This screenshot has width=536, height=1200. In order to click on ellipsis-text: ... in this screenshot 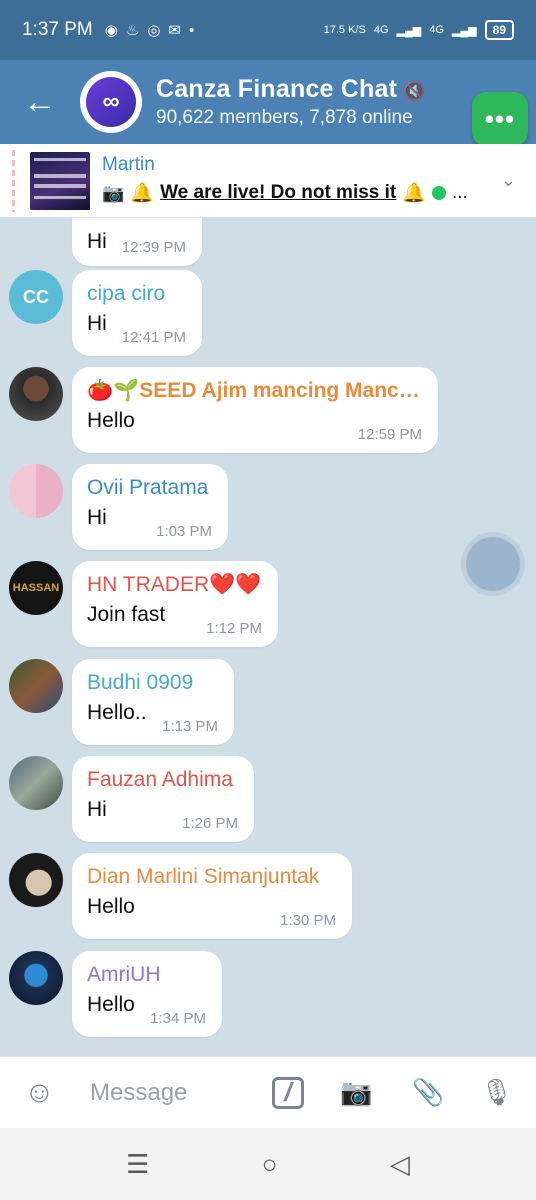, I will do `click(459, 192)`.